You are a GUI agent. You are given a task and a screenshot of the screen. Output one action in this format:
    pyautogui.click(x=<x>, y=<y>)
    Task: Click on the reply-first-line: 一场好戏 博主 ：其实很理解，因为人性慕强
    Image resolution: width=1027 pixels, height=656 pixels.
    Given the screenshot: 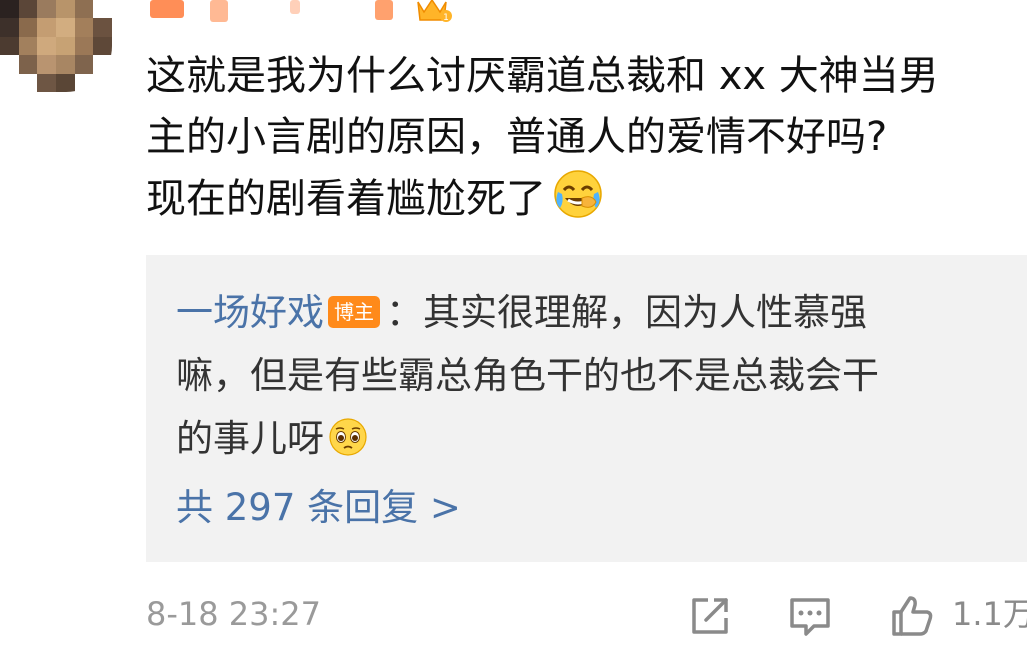 What is the action you would take?
    pyautogui.click(x=596, y=312)
    